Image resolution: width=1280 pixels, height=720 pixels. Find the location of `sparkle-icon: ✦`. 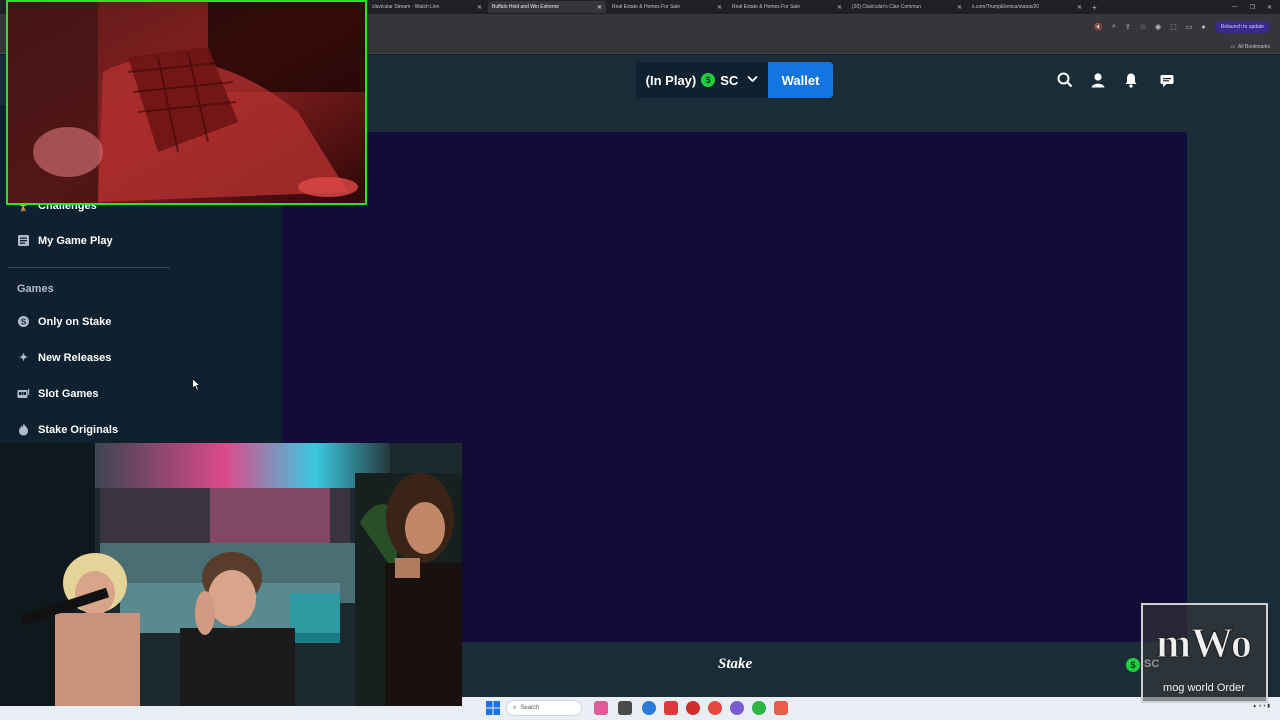

sparkle-icon: ✦ is located at coordinates (23, 358).